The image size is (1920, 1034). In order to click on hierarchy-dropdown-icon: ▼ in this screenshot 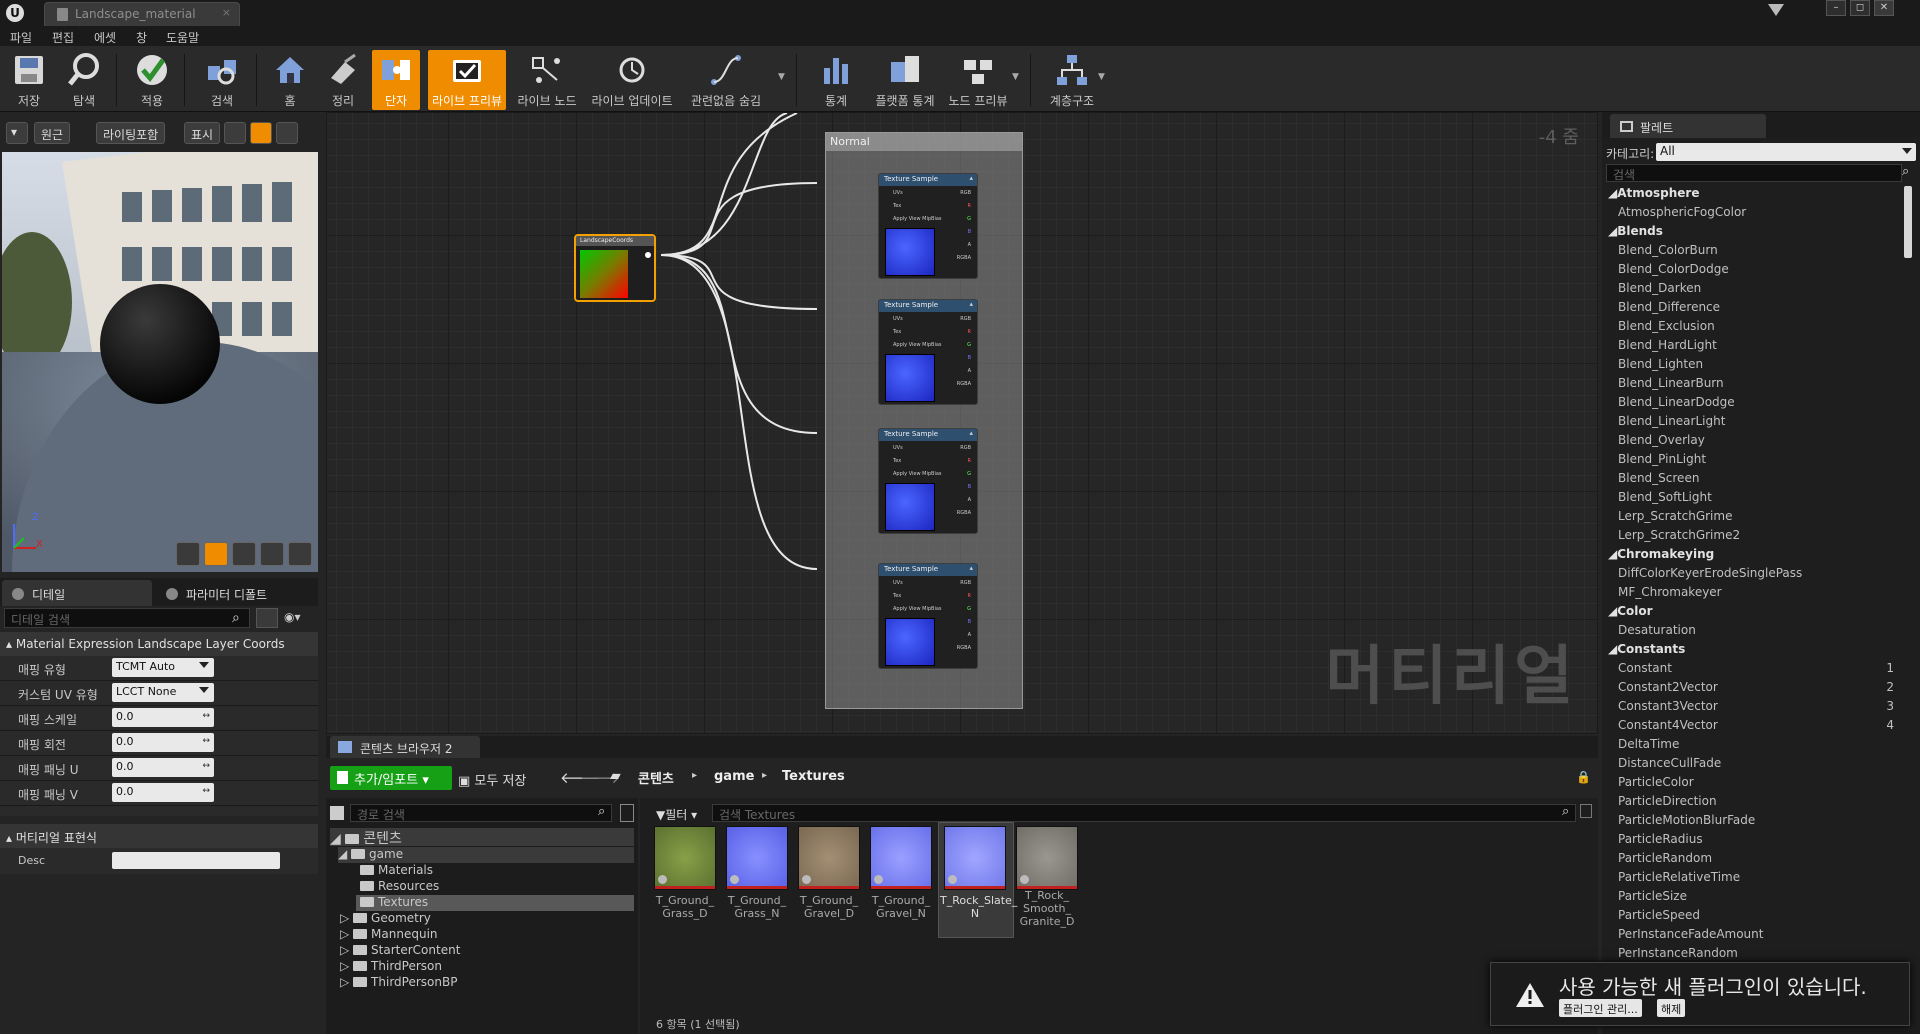, I will do `click(1101, 77)`.